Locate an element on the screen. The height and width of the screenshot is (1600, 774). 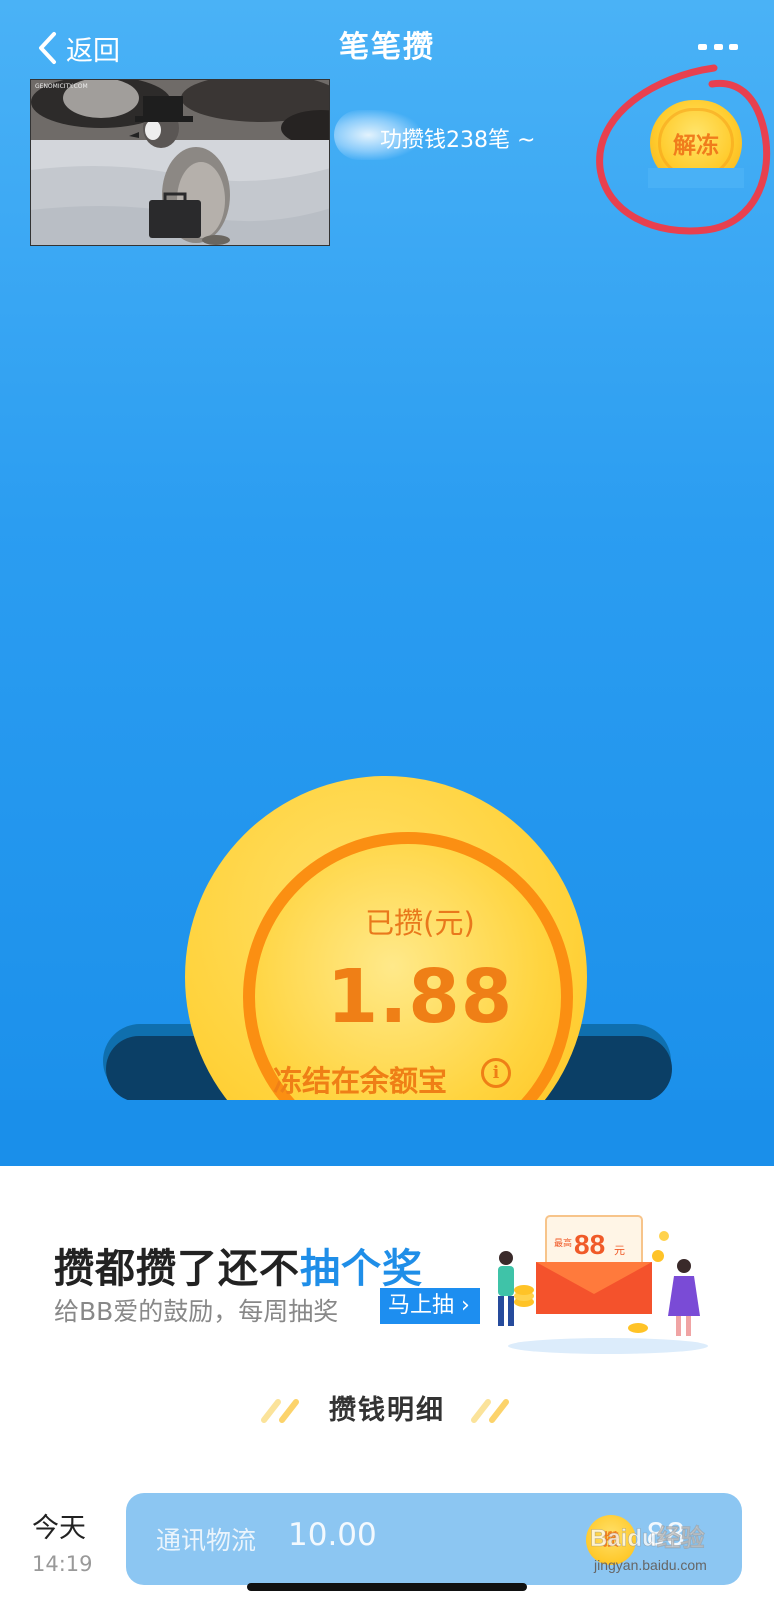
promo-title: 攒都攒了还不抽个奖 is located at coordinates (238, 1265).